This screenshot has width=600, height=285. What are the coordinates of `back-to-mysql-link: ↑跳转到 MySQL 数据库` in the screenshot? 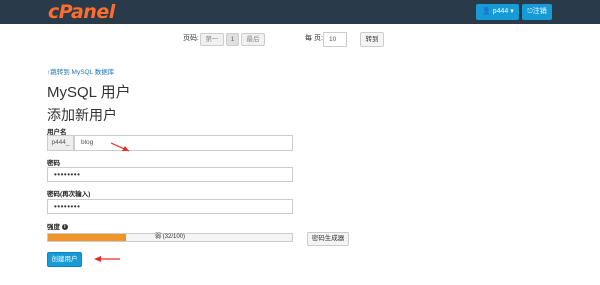 It's located at (80, 71).